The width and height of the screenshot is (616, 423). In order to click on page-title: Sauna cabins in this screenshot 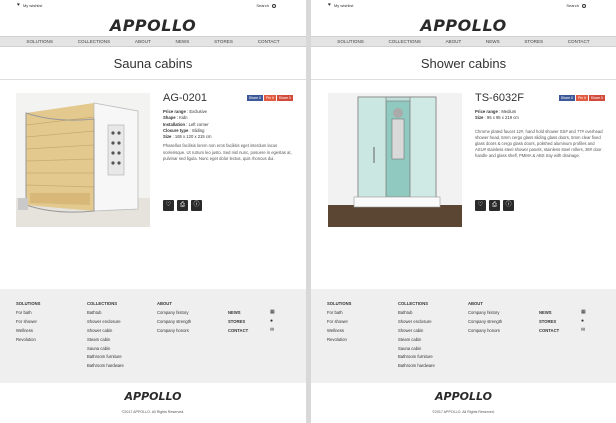, I will do `click(153, 63)`.